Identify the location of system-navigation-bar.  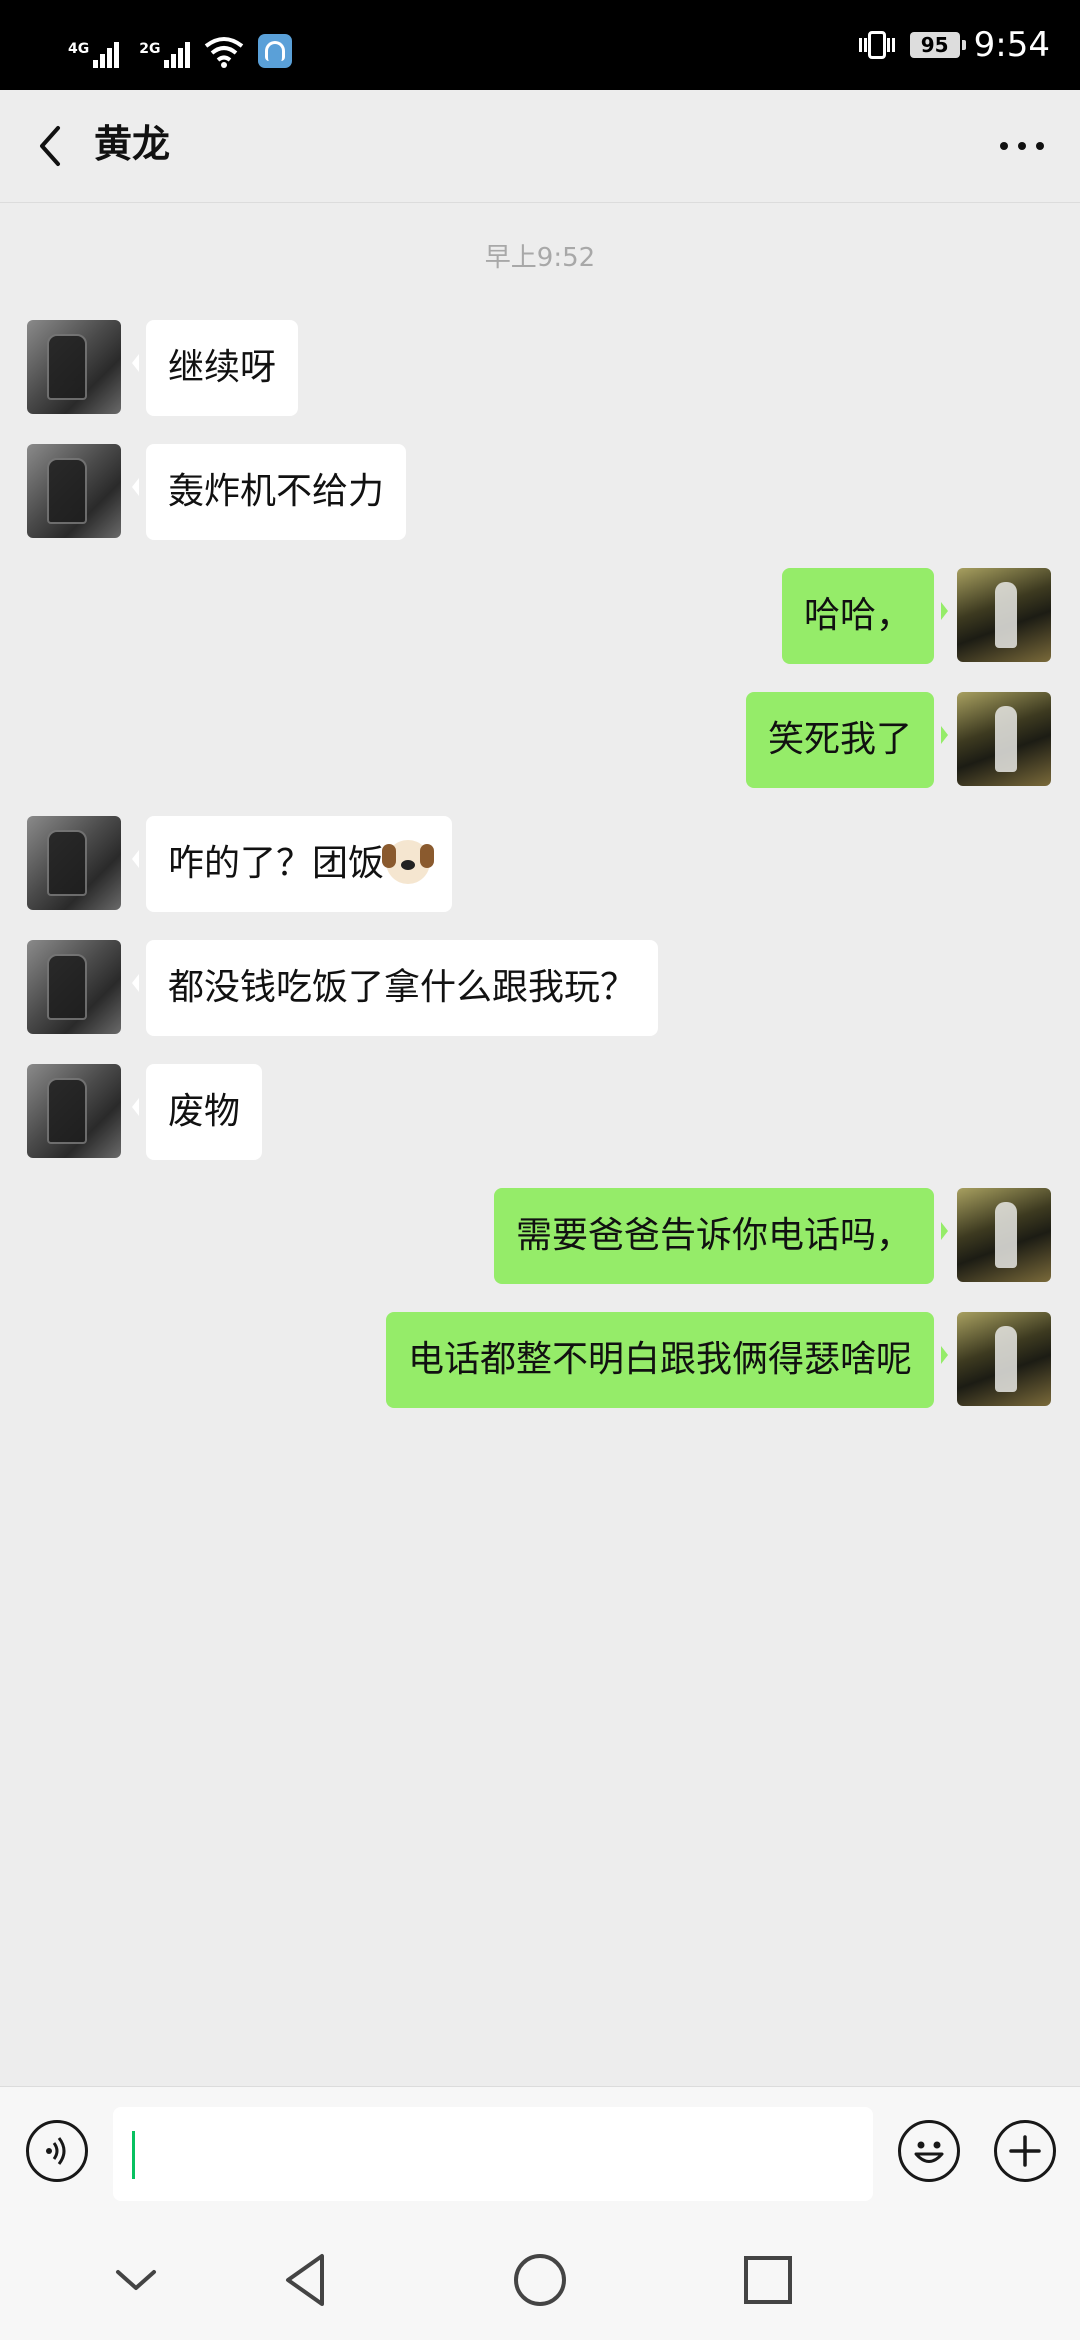
(540, 2280).